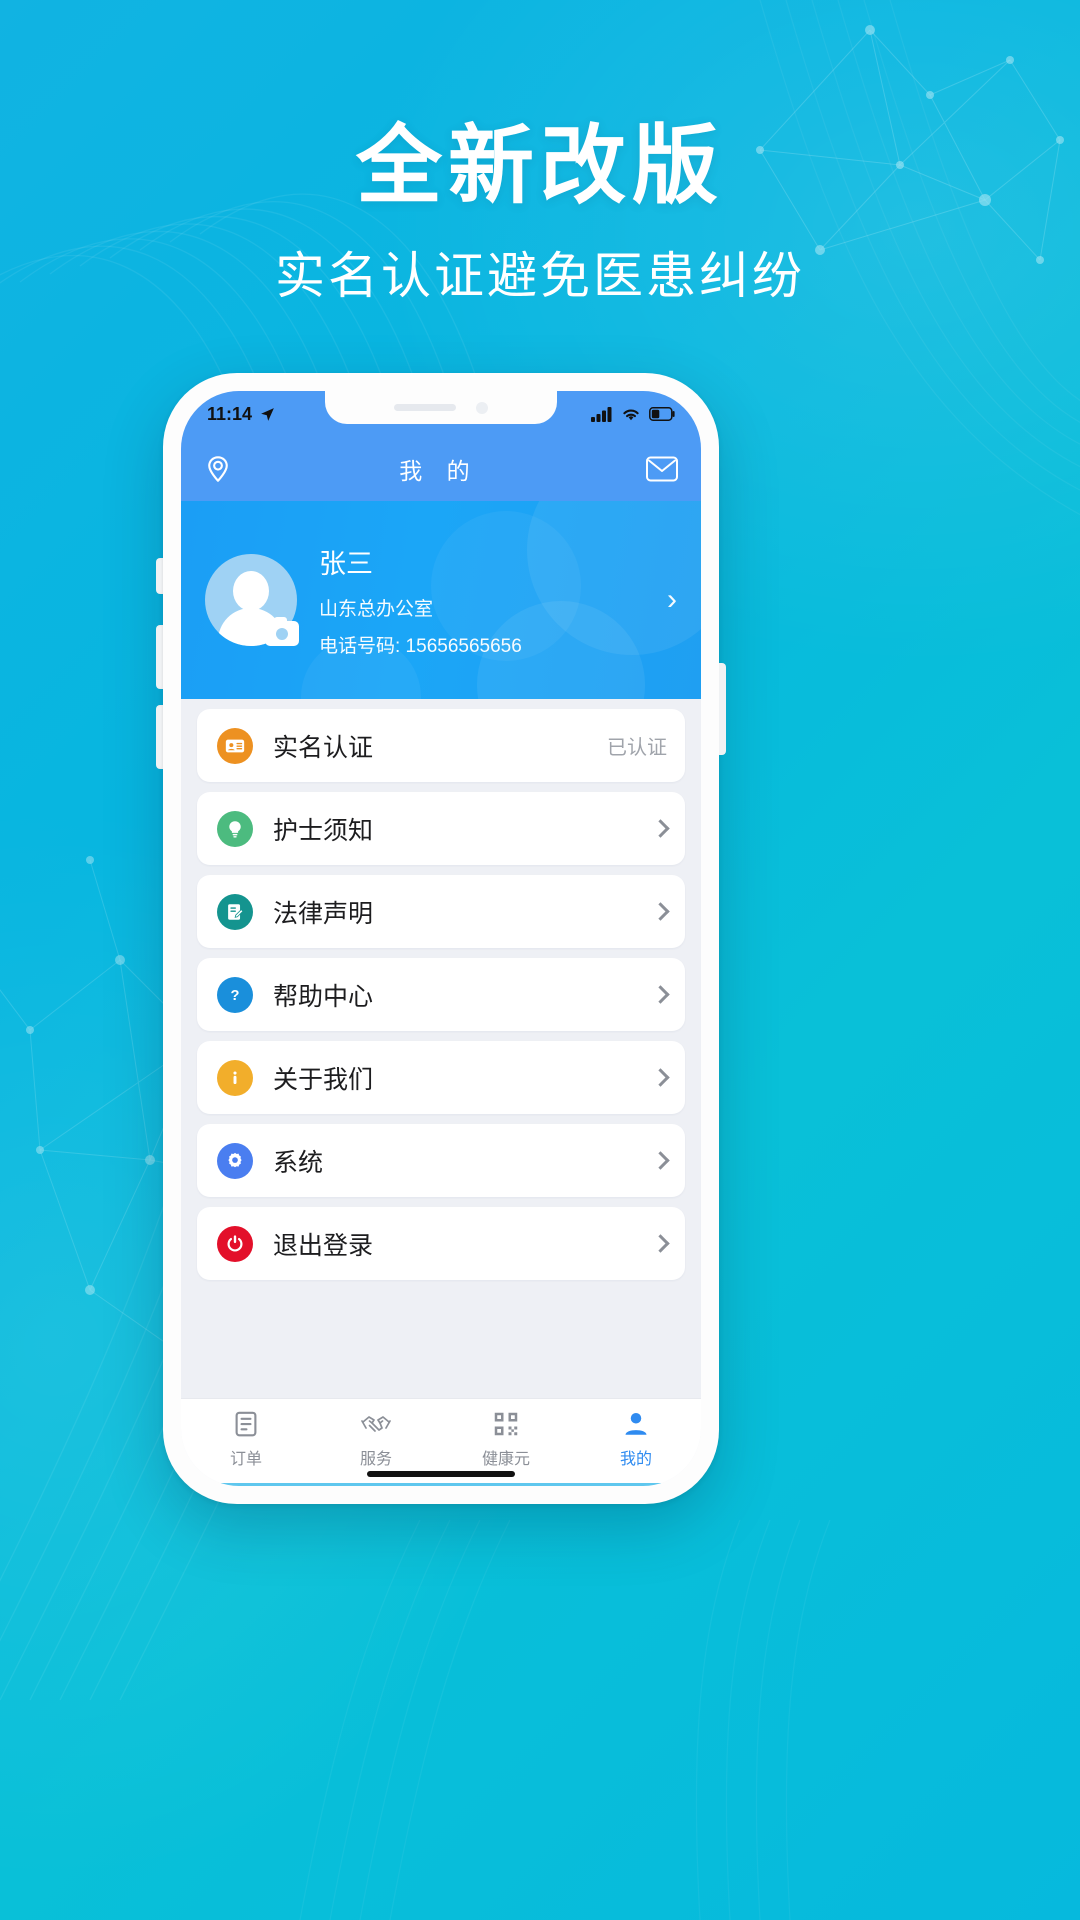  I want to click on menu-item-label: 关于我们, so click(323, 1079).